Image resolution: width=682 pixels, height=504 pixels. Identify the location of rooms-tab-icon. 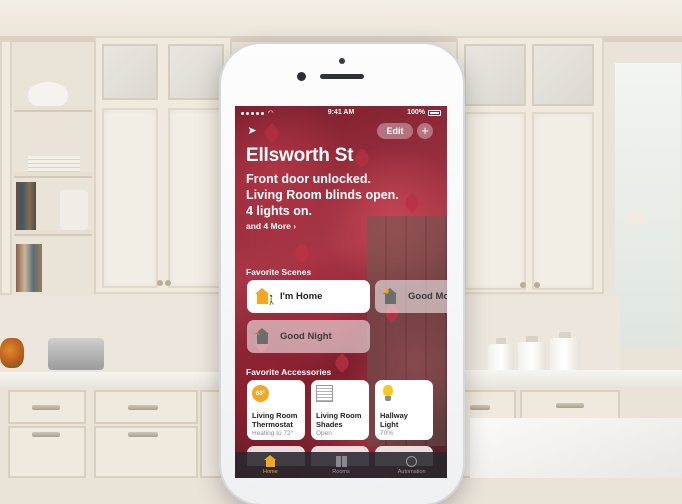
(341, 461).